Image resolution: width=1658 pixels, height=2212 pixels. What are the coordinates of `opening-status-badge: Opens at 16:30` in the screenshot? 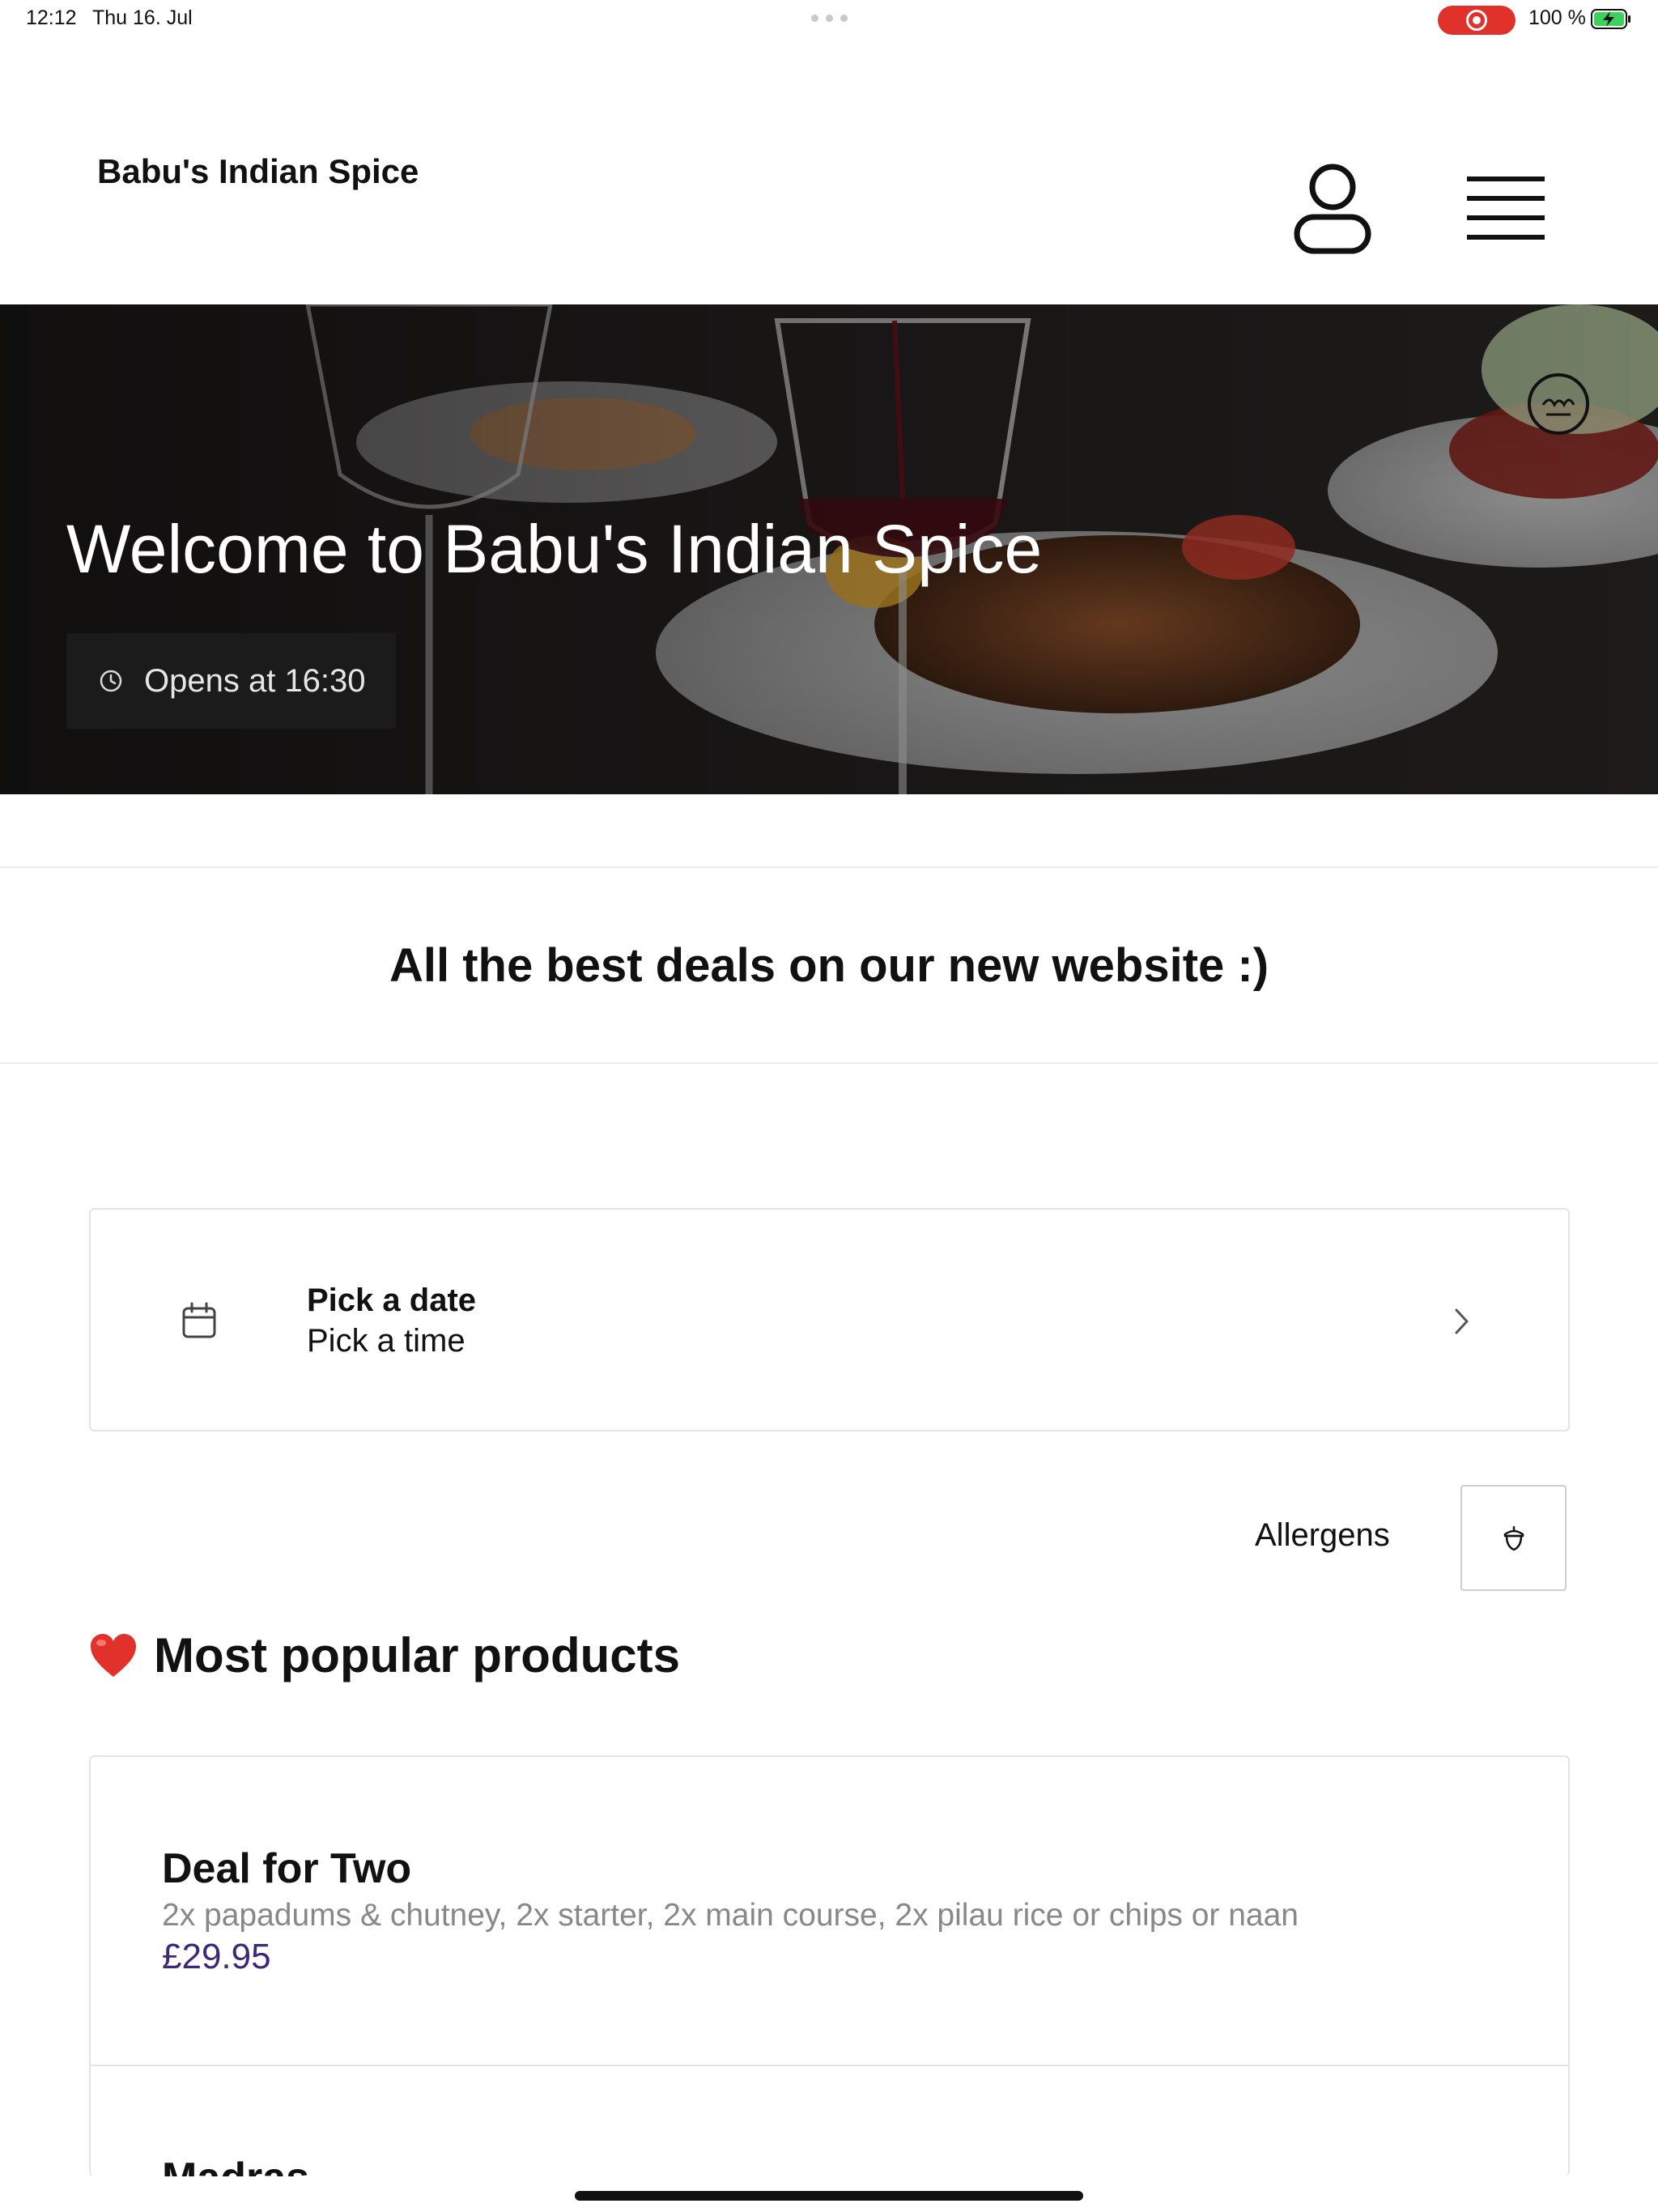 It's located at (231, 681).